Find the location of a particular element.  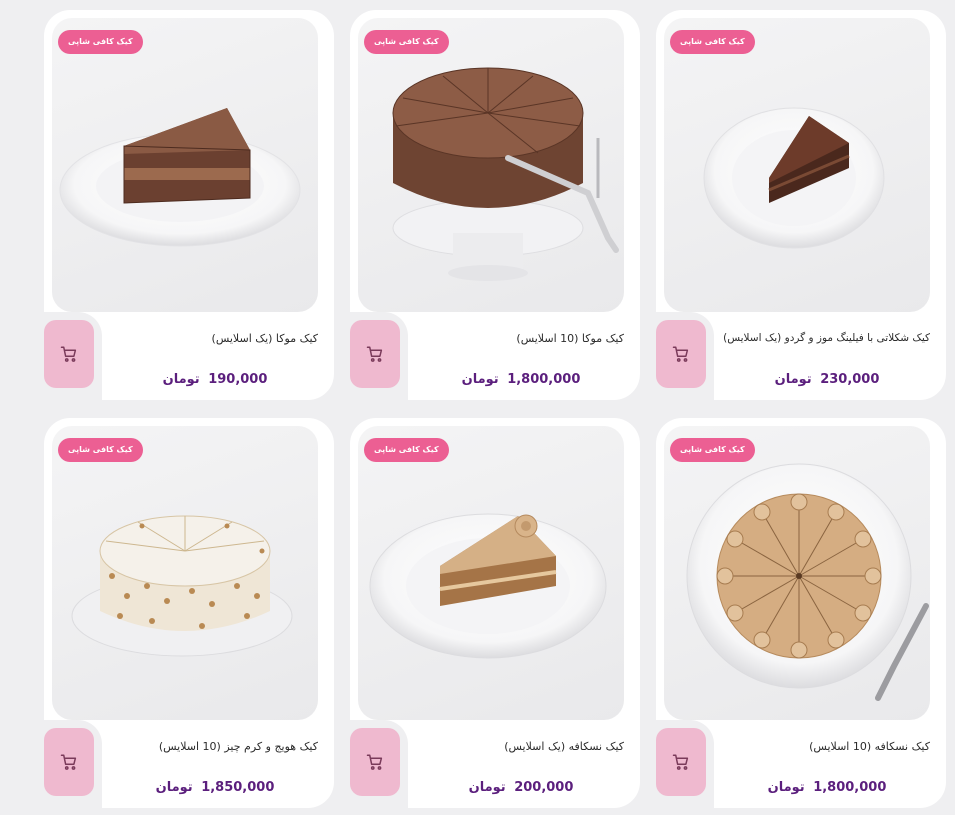

product-title: کیک موکا (یک اسلایس) is located at coordinates (213, 338).